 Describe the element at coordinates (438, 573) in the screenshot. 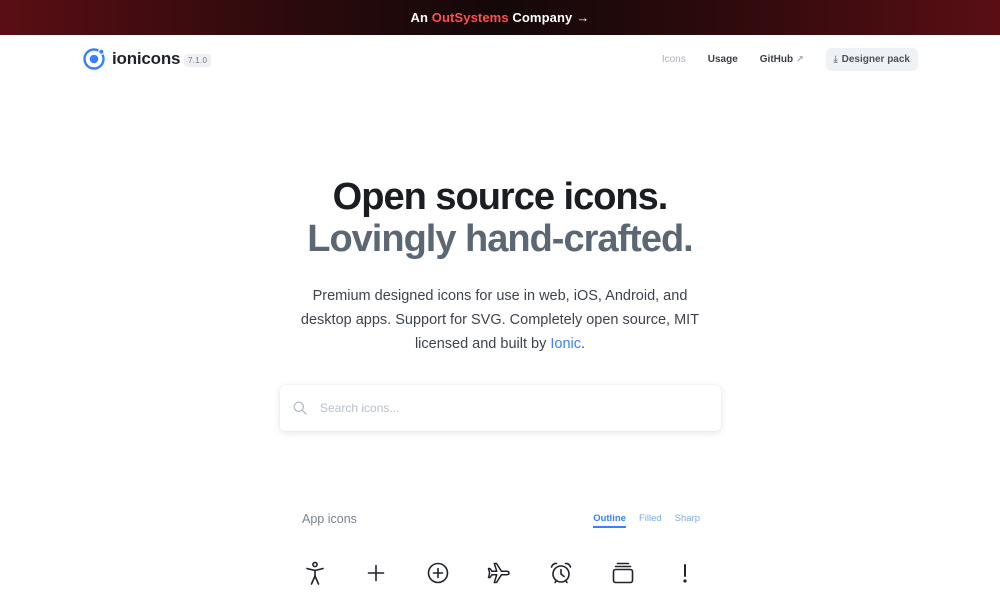

I see `add-circle-icon` at that location.